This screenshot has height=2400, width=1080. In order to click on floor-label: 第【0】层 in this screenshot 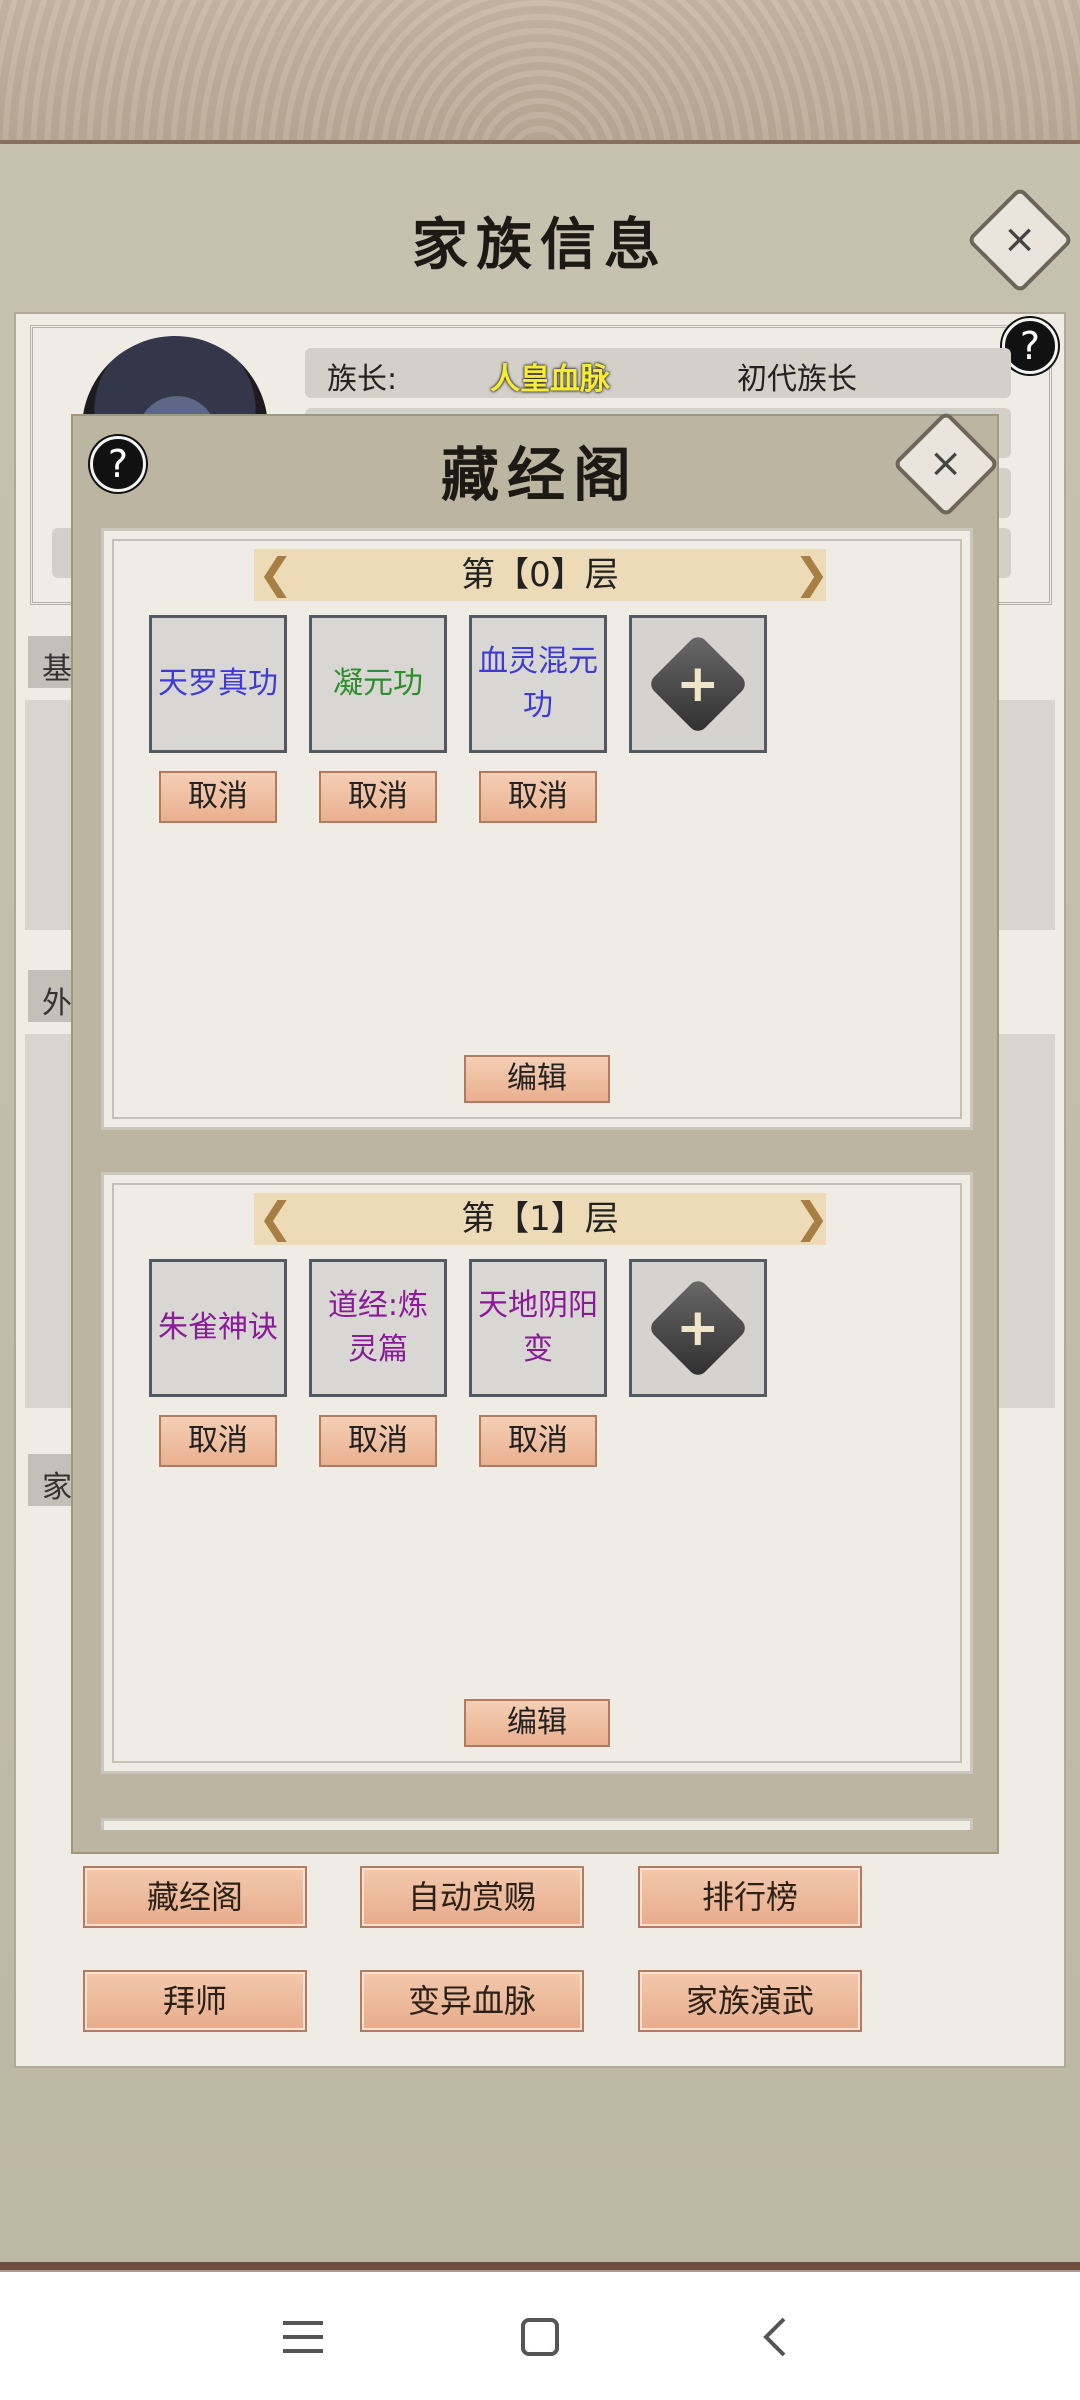, I will do `click(540, 575)`.